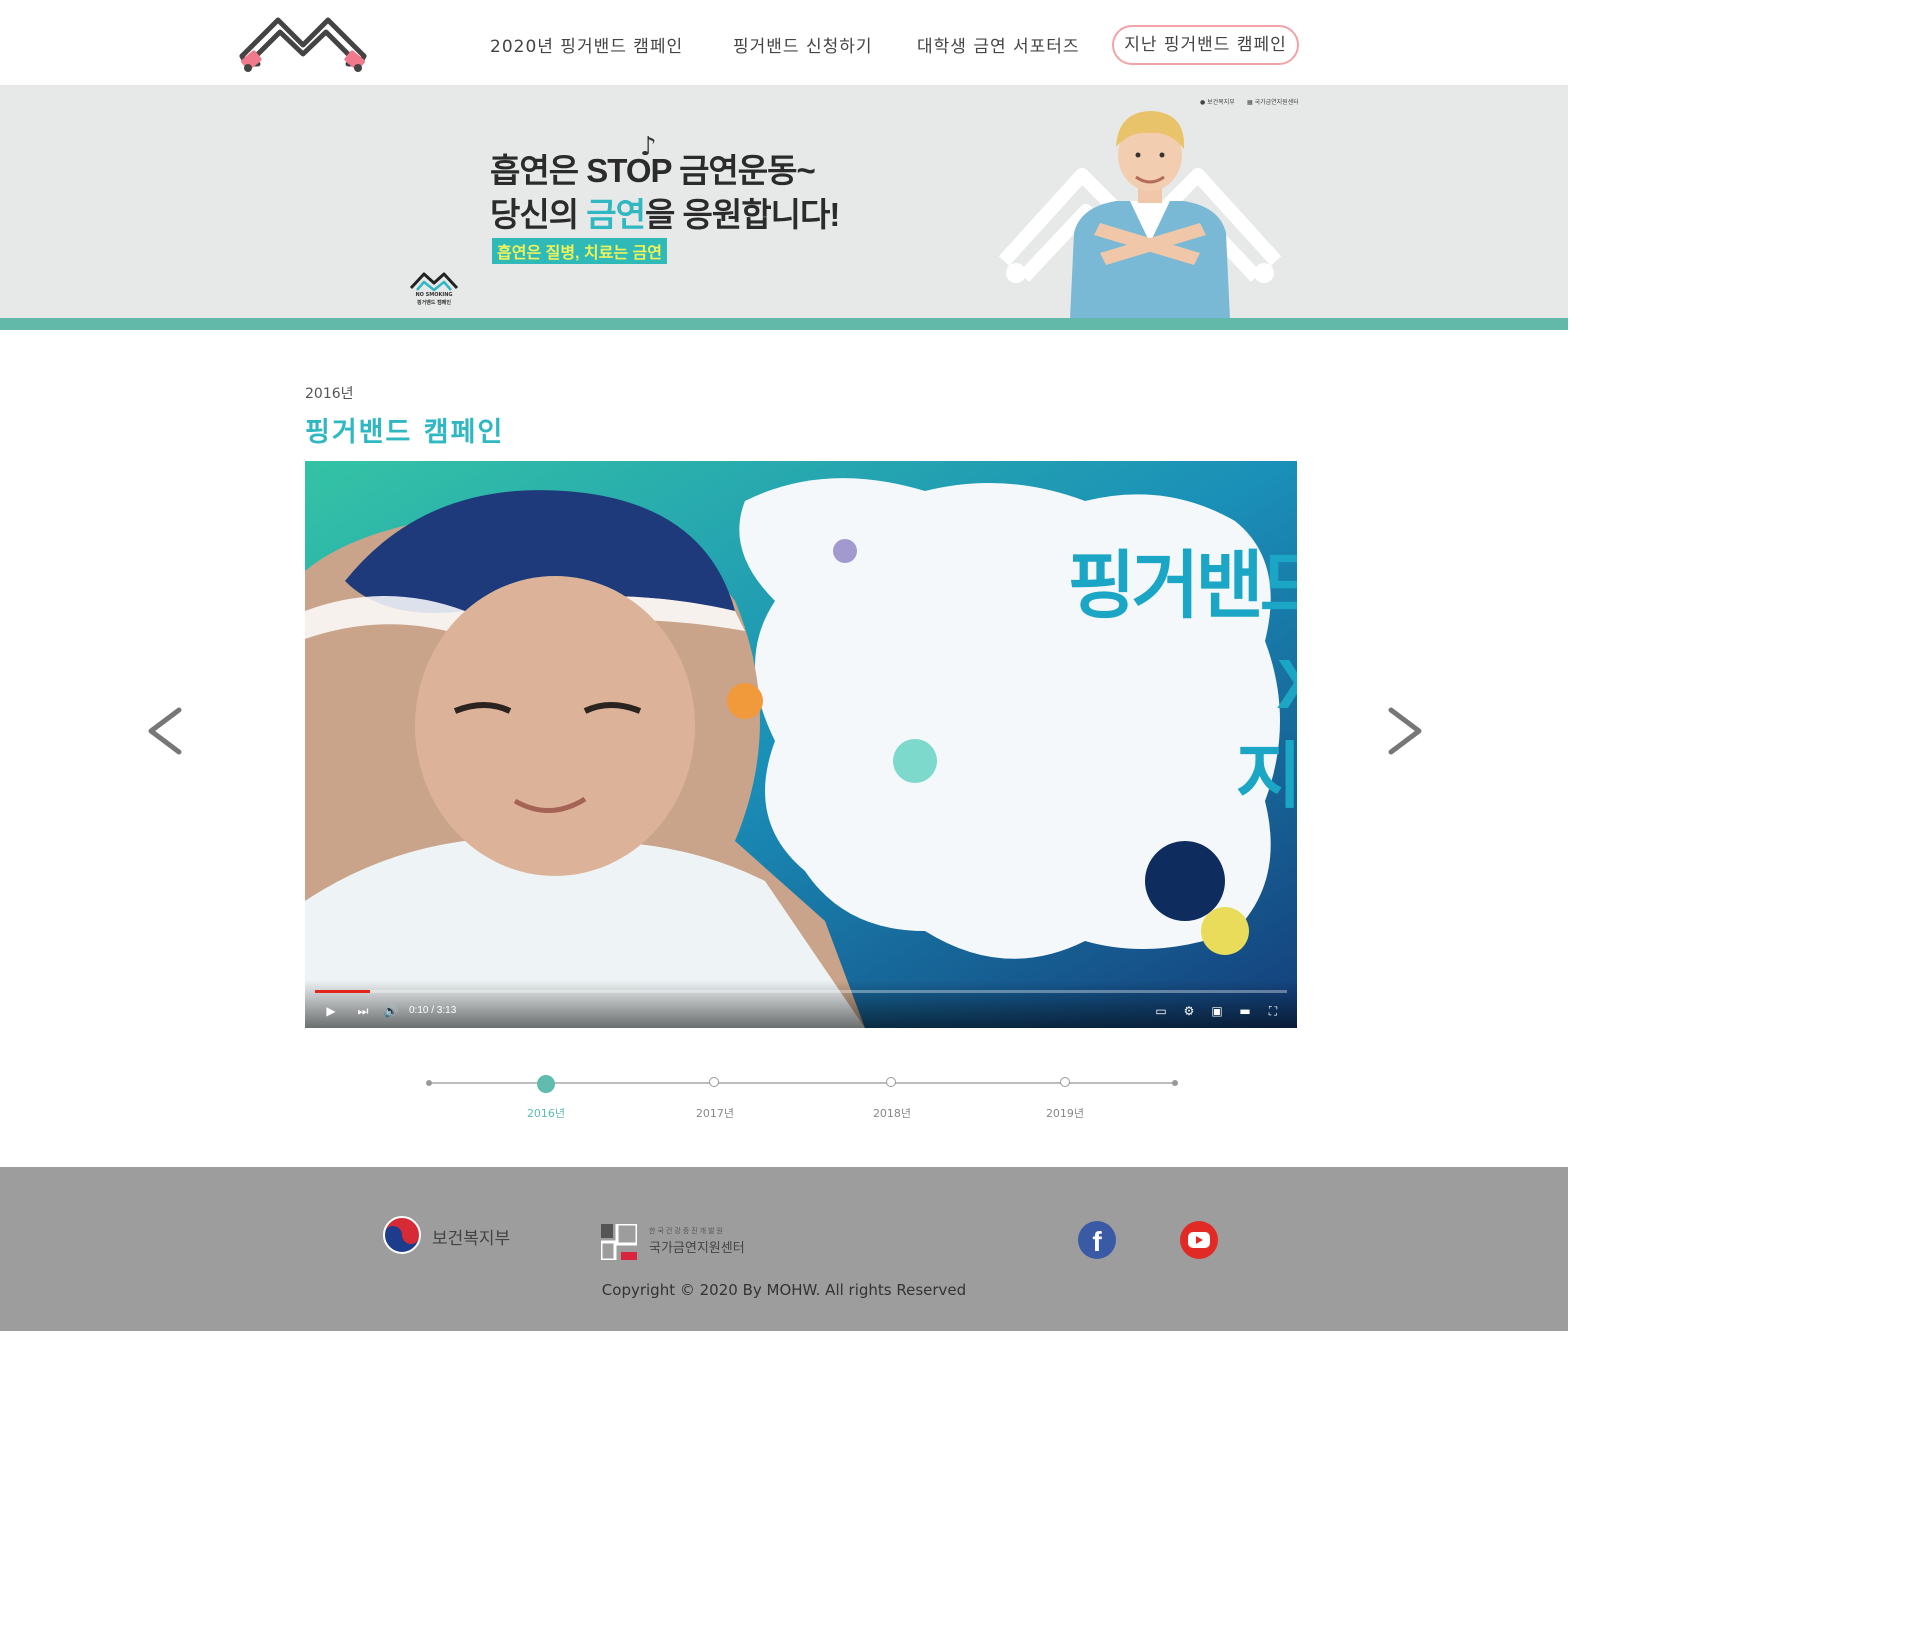 The image size is (1920, 1630). I want to click on video-title-line-2: X, so click(1173, 684).